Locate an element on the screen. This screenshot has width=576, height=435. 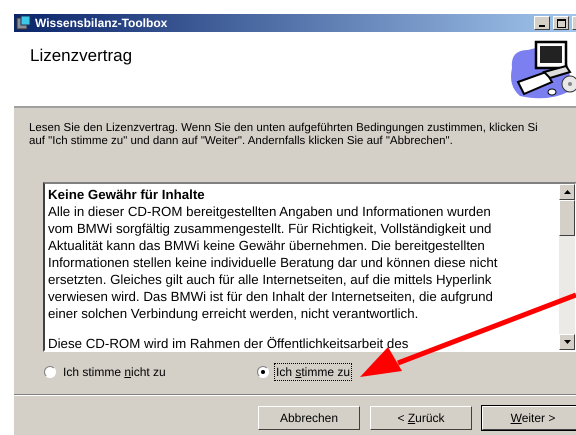
dialog-button: Weiter > is located at coordinates (529, 418).